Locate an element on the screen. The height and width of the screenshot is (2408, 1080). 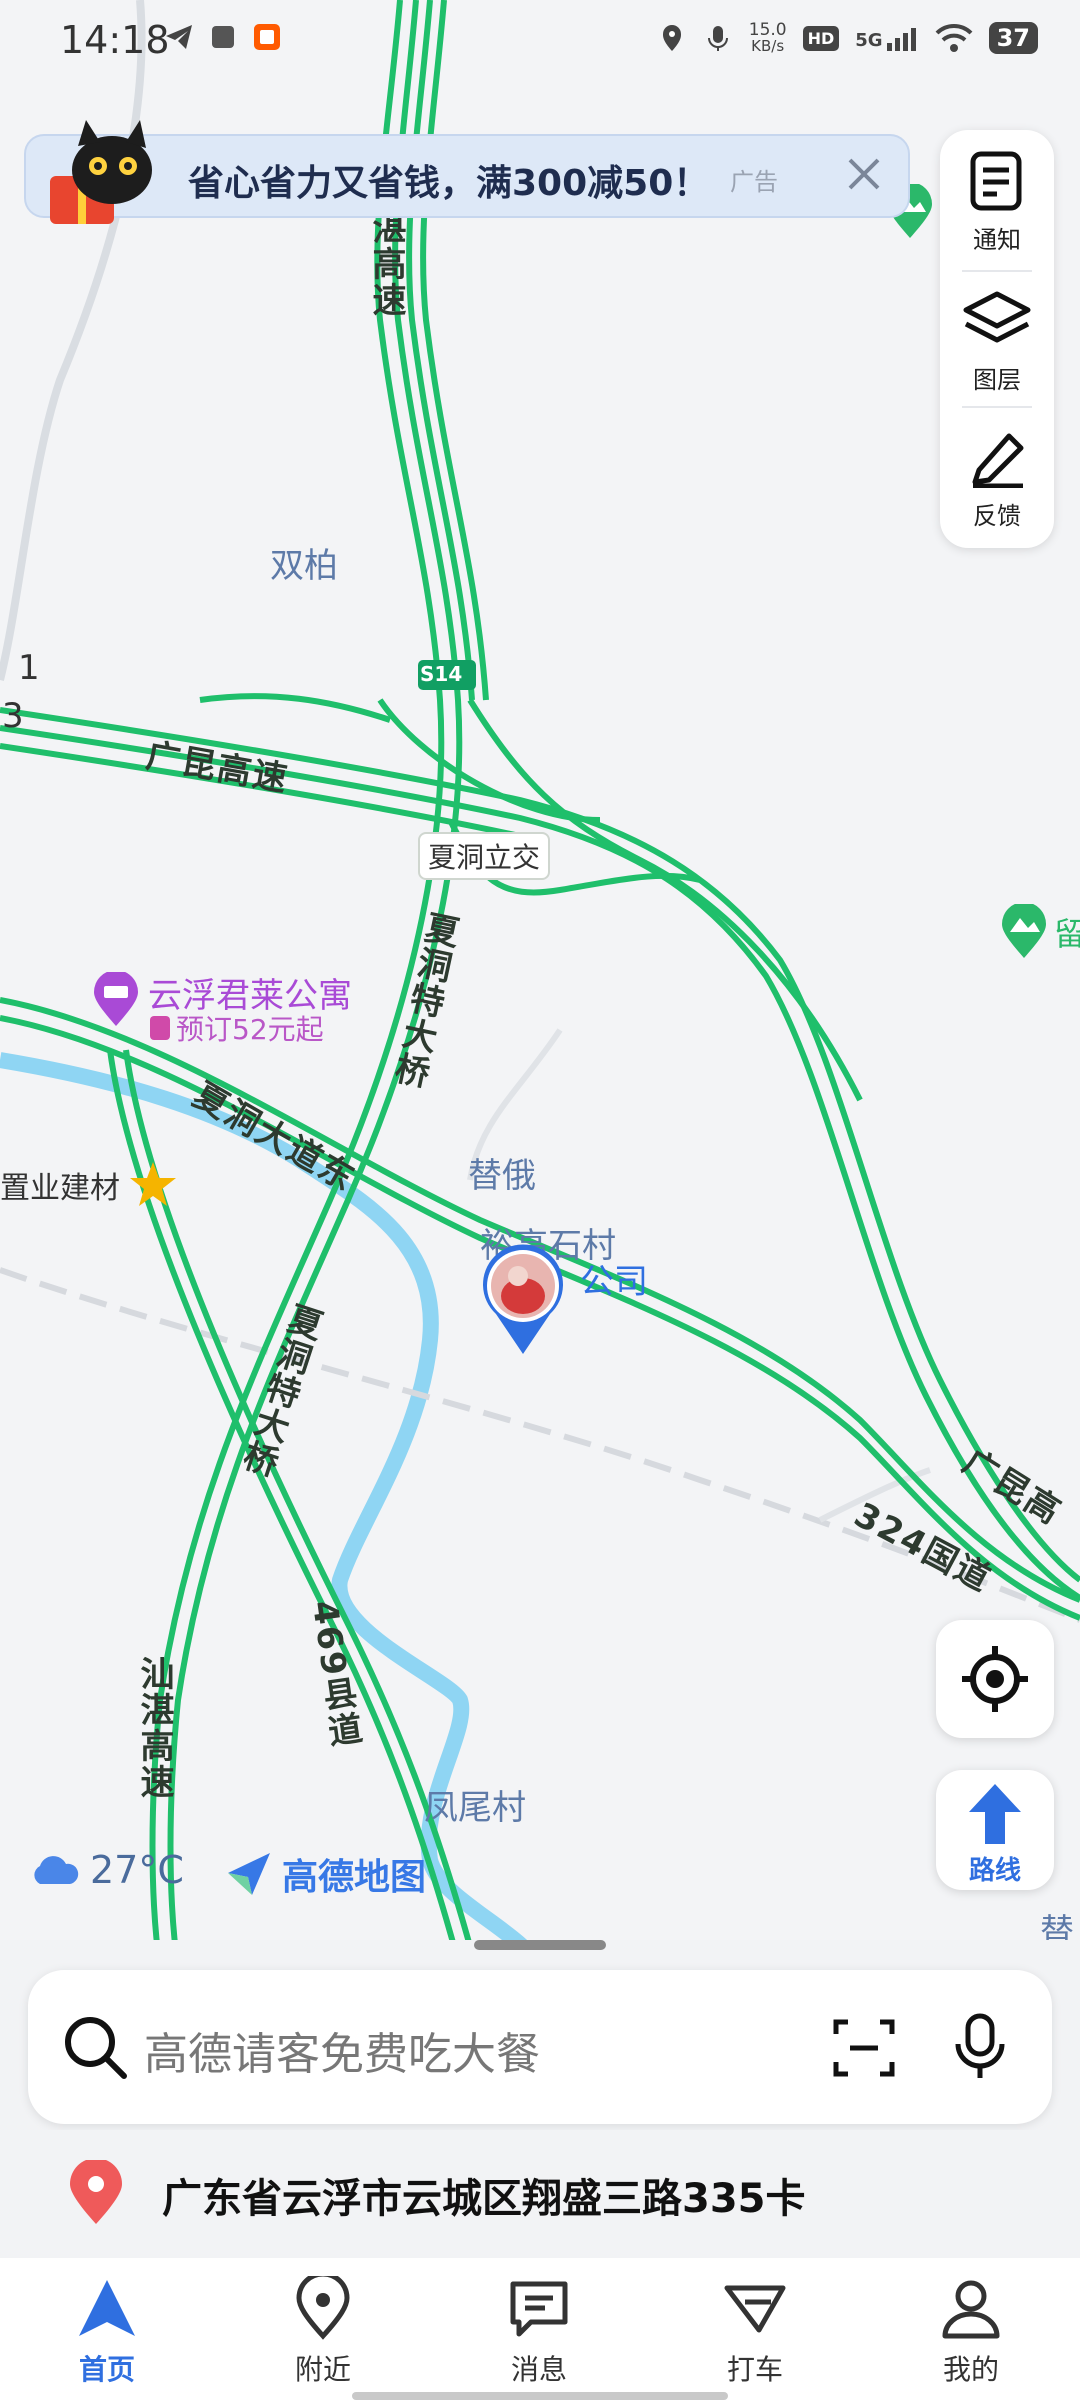
bottom-nav: 首页 附近 消息 打车 我的 is located at coordinates (540, 2333).